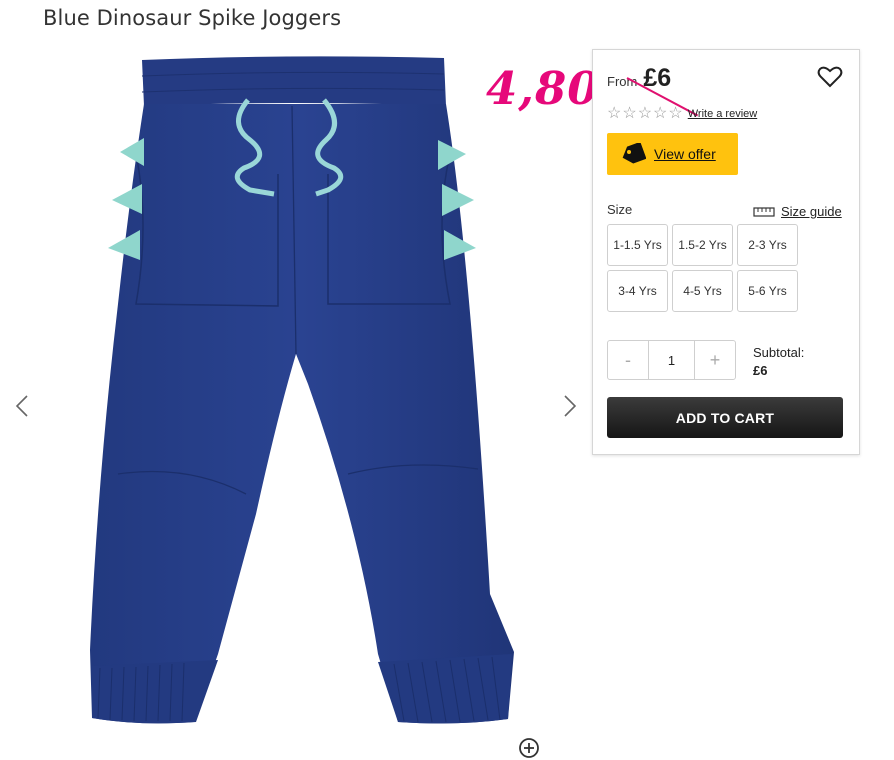 This screenshot has height=760, width=894. What do you see at coordinates (811, 211) in the screenshot?
I see `size-guide-label: Size guide` at bounding box center [811, 211].